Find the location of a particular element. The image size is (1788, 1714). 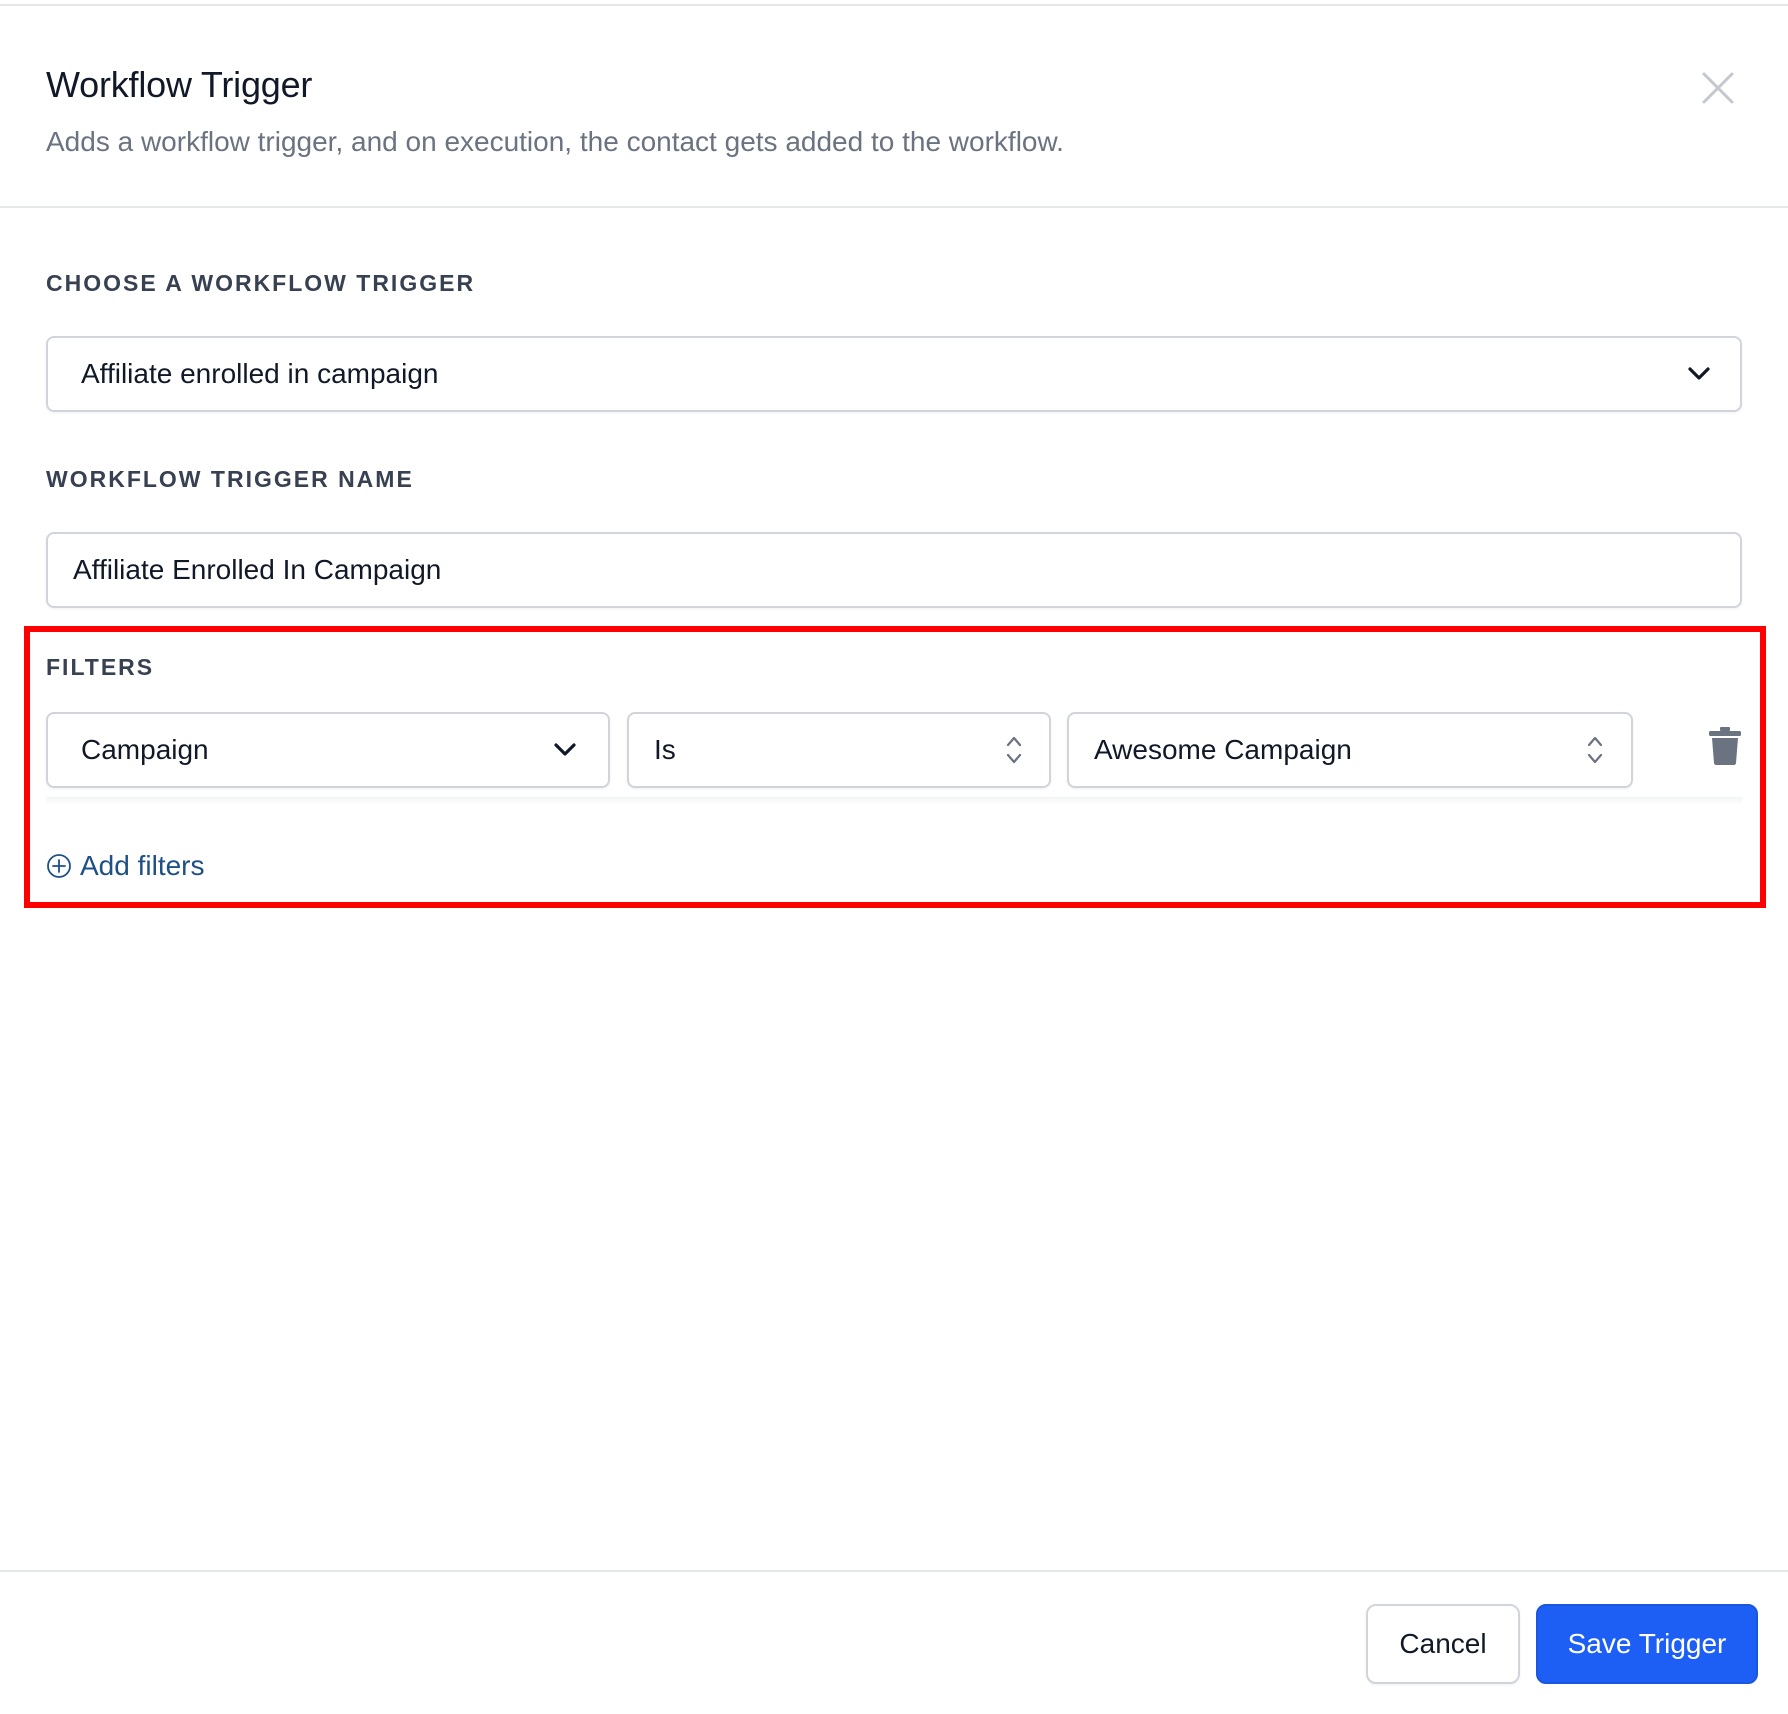

filter-value-value: Awesome Campaign is located at coordinates (1223, 749).